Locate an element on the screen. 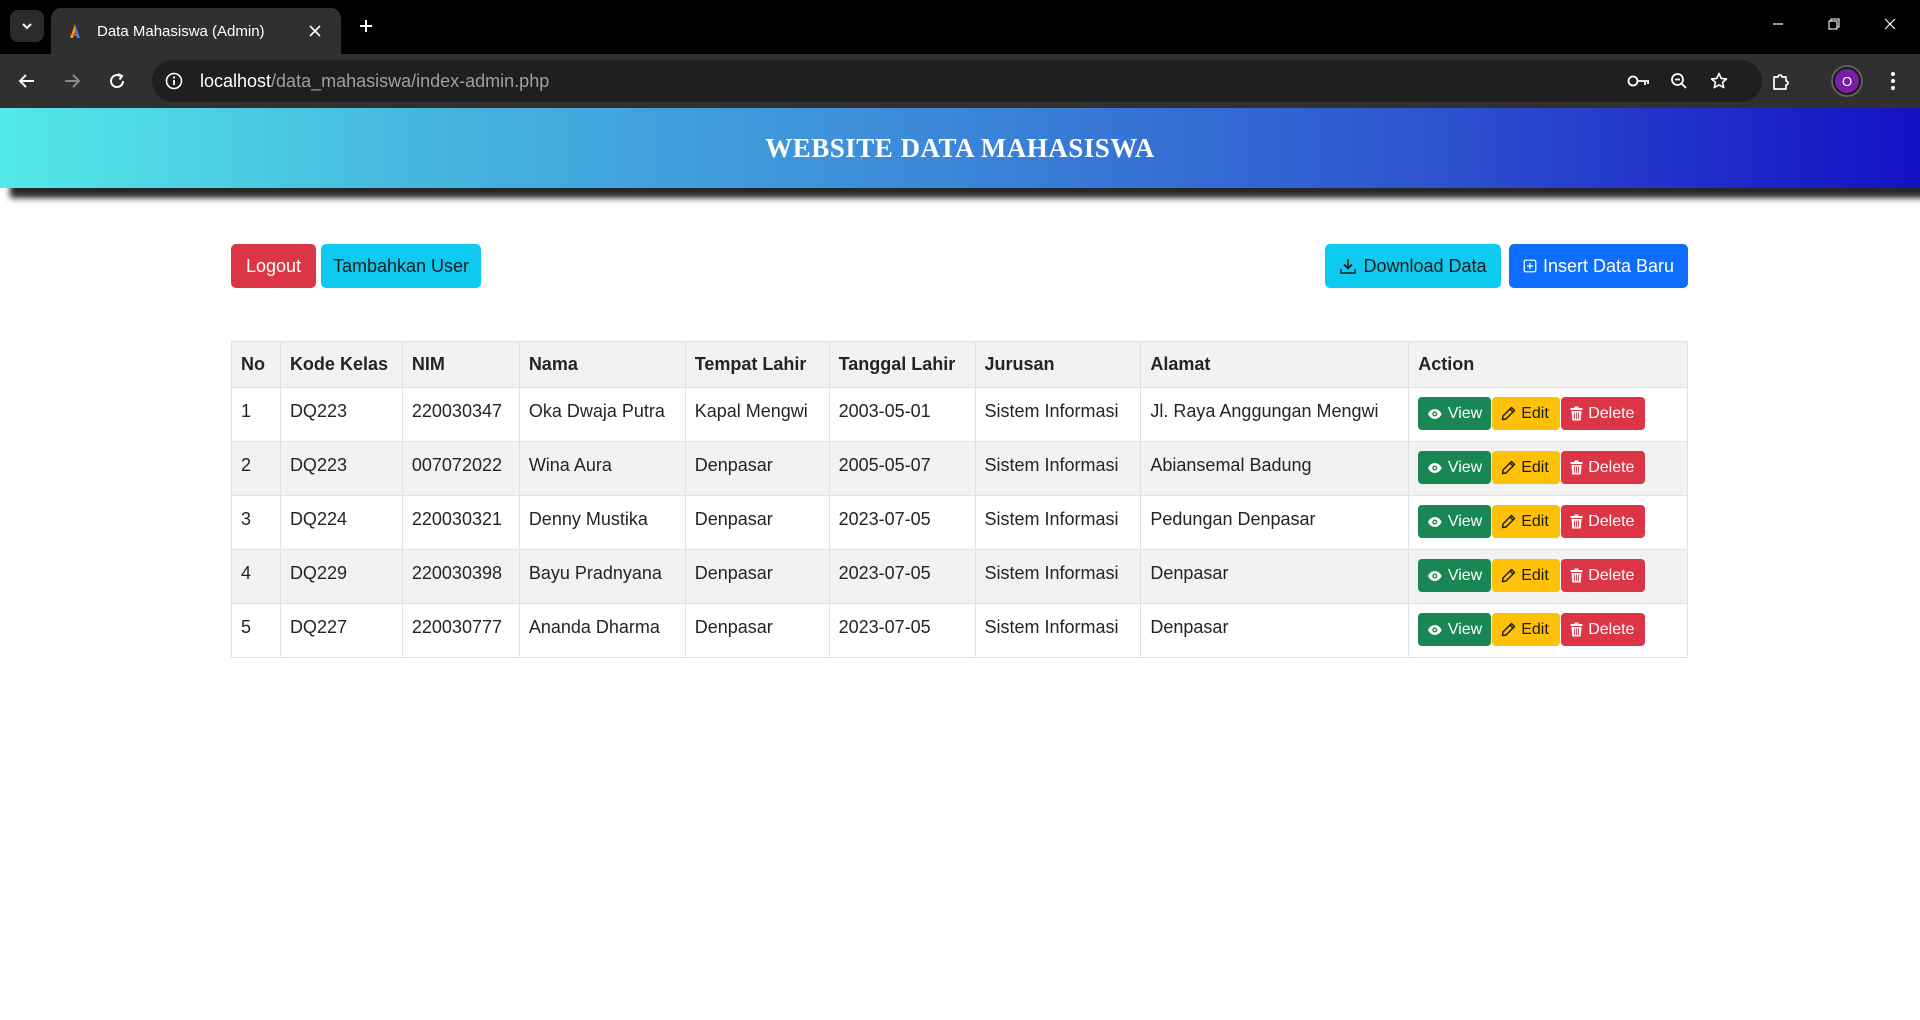 The width and height of the screenshot is (1920, 1020). plus-icon is located at coordinates (366, 26).